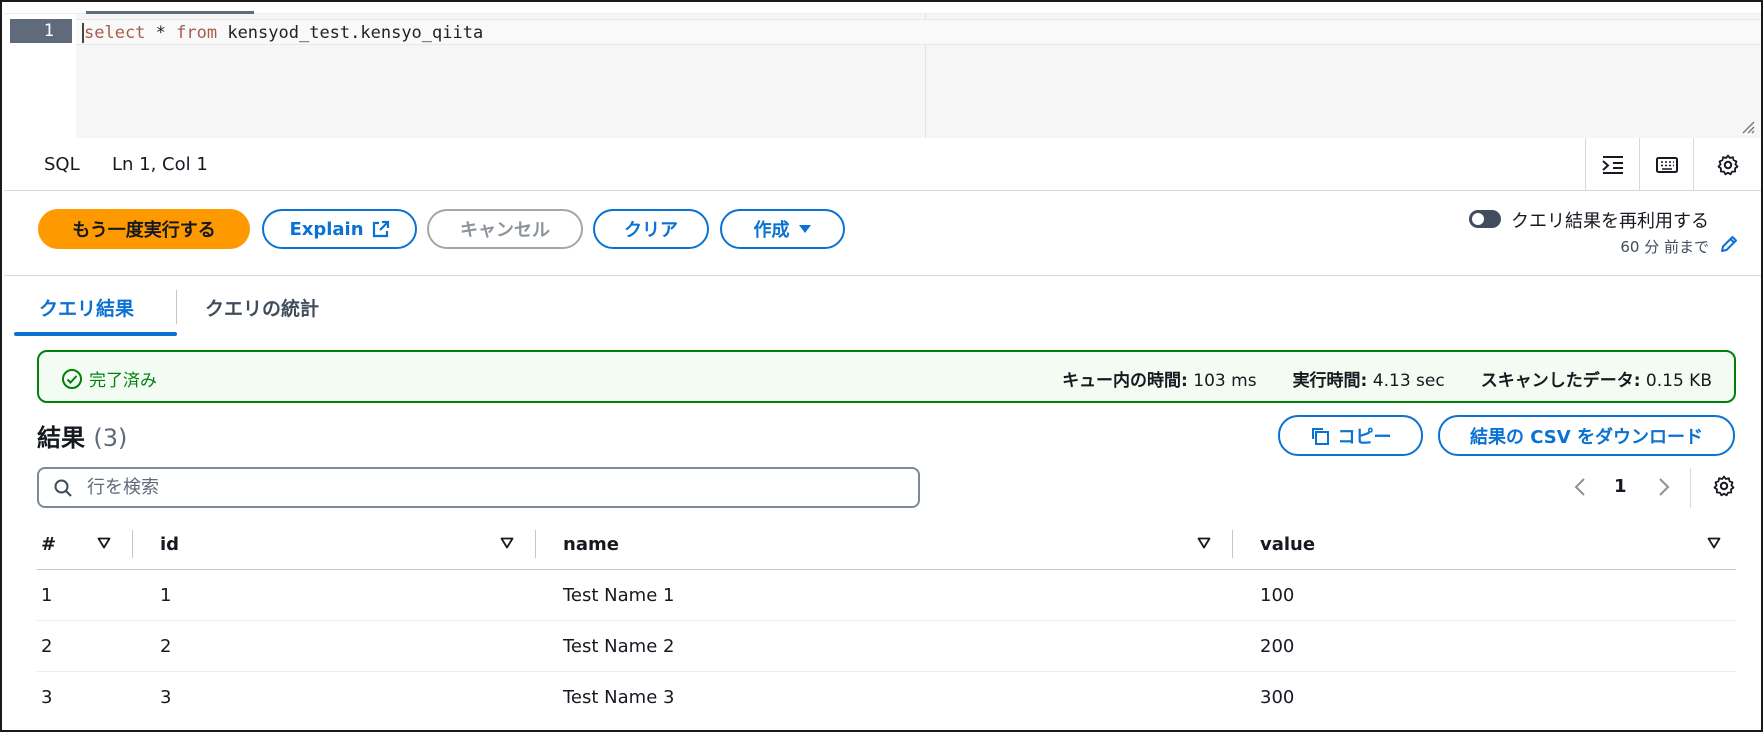  I want to click on cell-index: 1, so click(47, 595).